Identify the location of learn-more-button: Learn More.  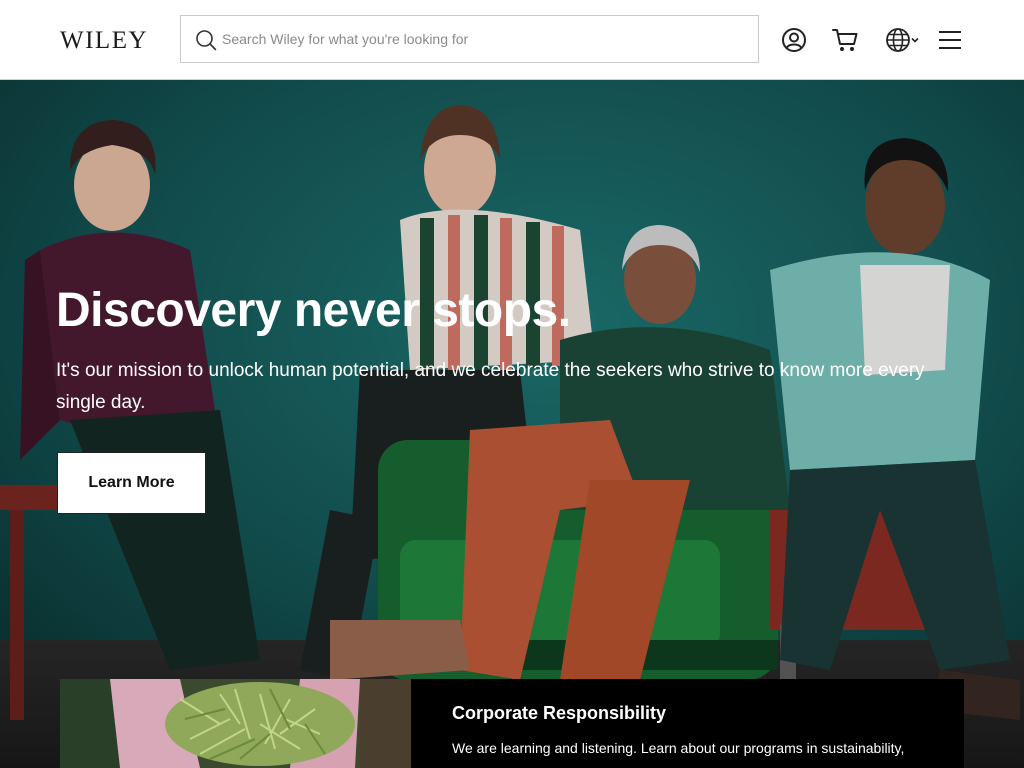
(131, 483).